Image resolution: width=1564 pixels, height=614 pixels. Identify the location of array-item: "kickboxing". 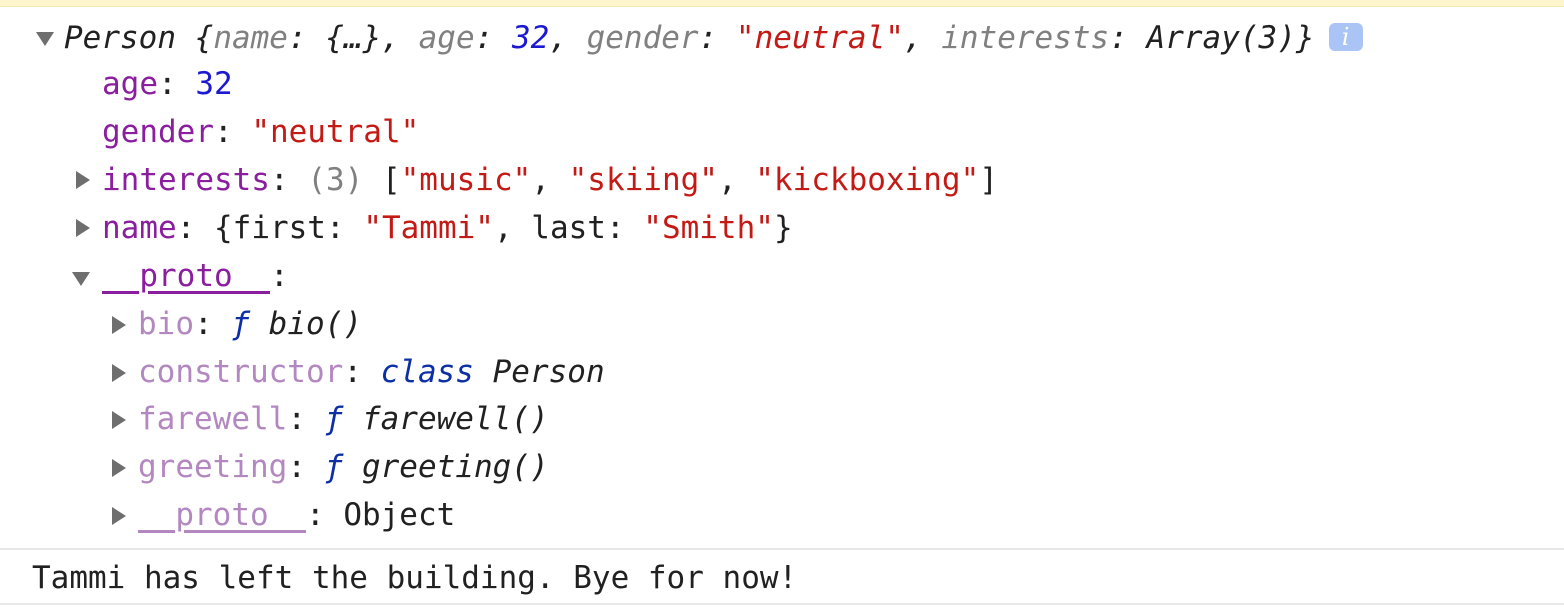
(867, 180).